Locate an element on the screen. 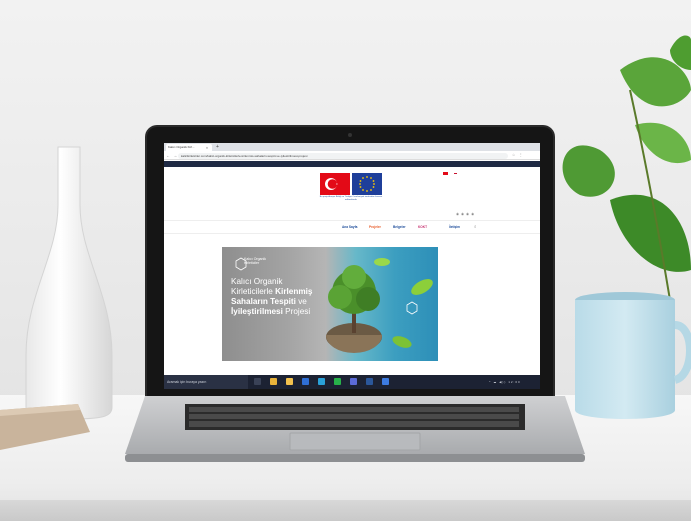 The height and width of the screenshot is (521, 691). notebook is located at coordinates (46, 429).